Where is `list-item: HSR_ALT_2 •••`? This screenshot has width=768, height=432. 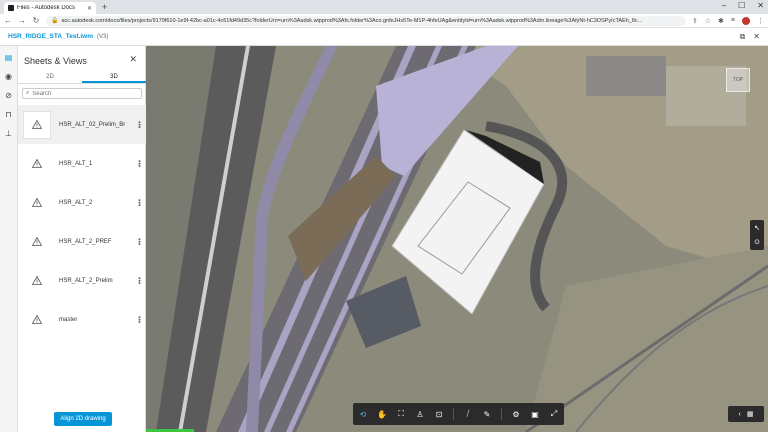 list-item: HSR_ALT_2 ••• is located at coordinates (82, 202).